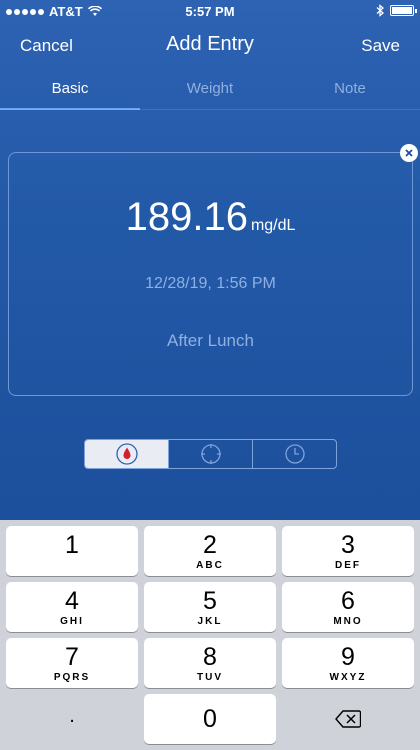 The image size is (420, 750). Describe the element at coordinates (72, 716) in the screenshot. I see `key-digit: .` at that location.